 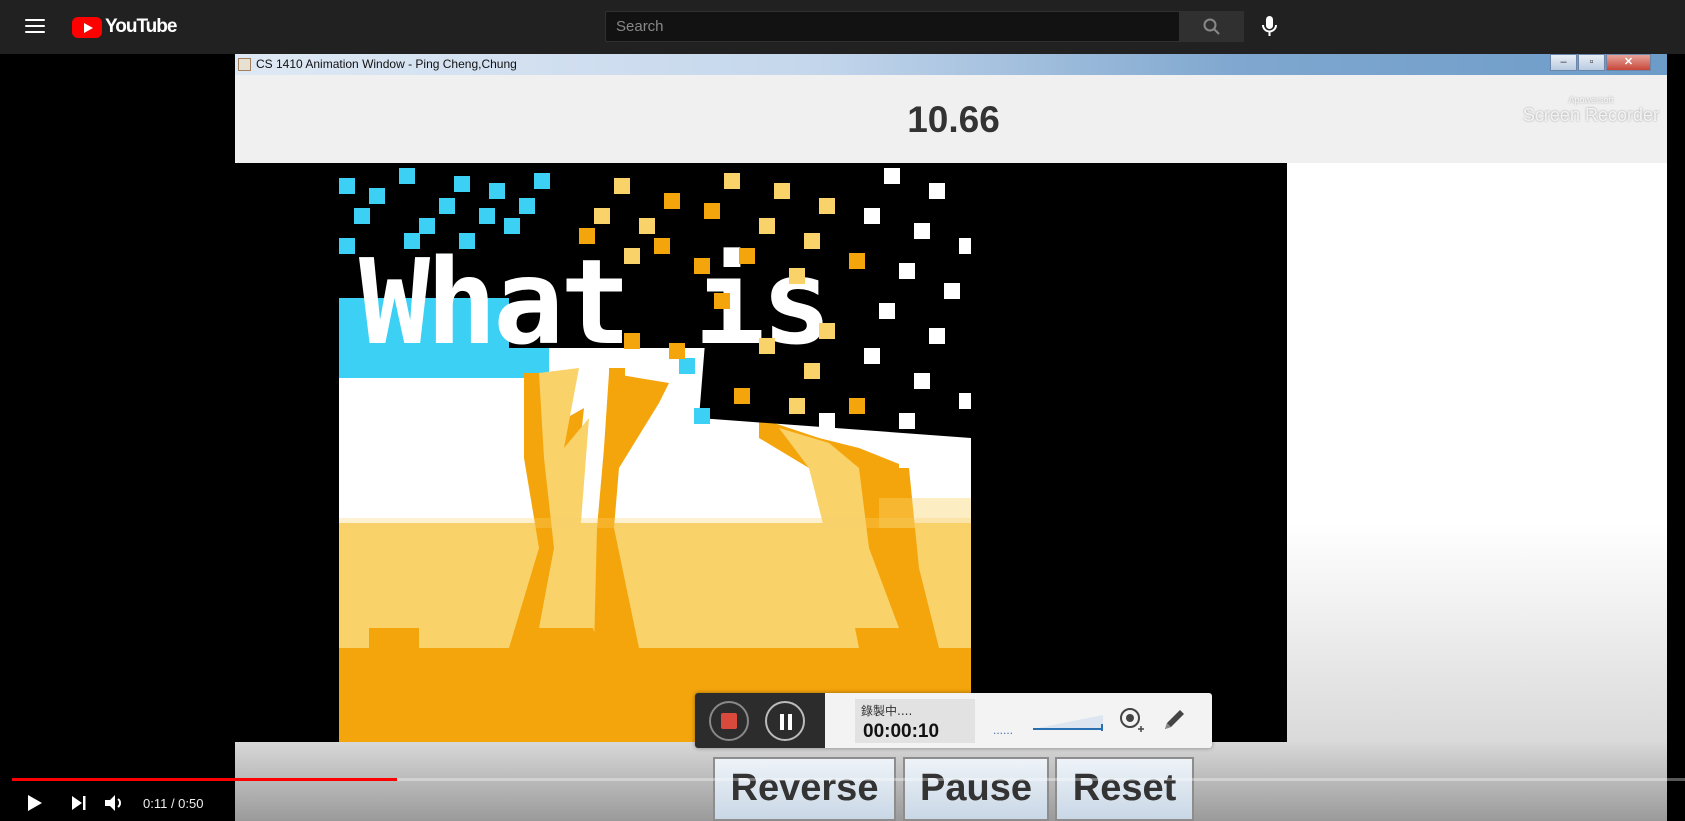 I want to click on watermark-brand: Apowersoft, so click(x=1591, y=100).